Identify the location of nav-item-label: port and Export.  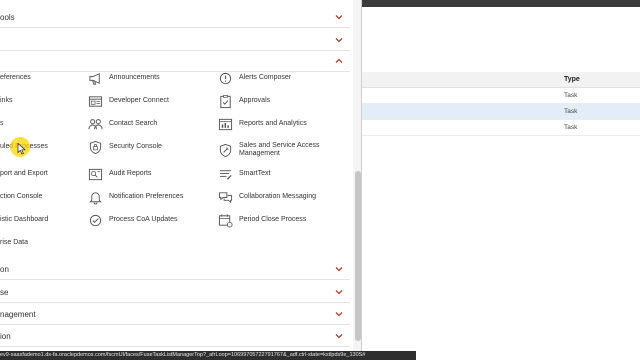
(24, 173).